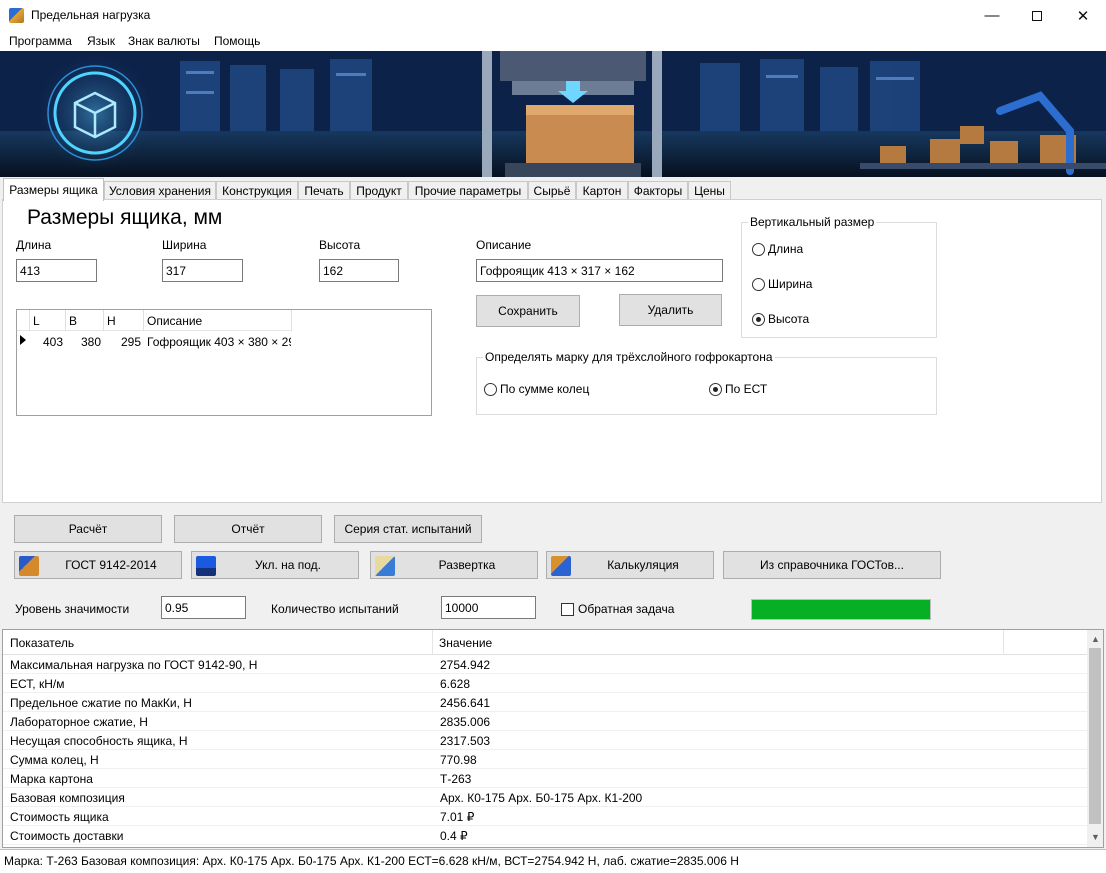 Image resolution: width=1106 pixels, height=873 pixels. Describe the element at coordinates (359, 270) in the screenshot. I see `height-input: 162` at that location.